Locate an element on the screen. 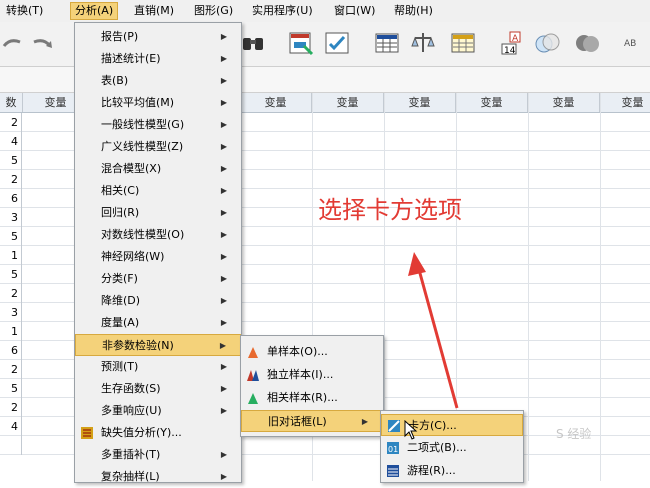  analyze-menu-item: 报告(P) ▶ is located at coordinates (158, 37).